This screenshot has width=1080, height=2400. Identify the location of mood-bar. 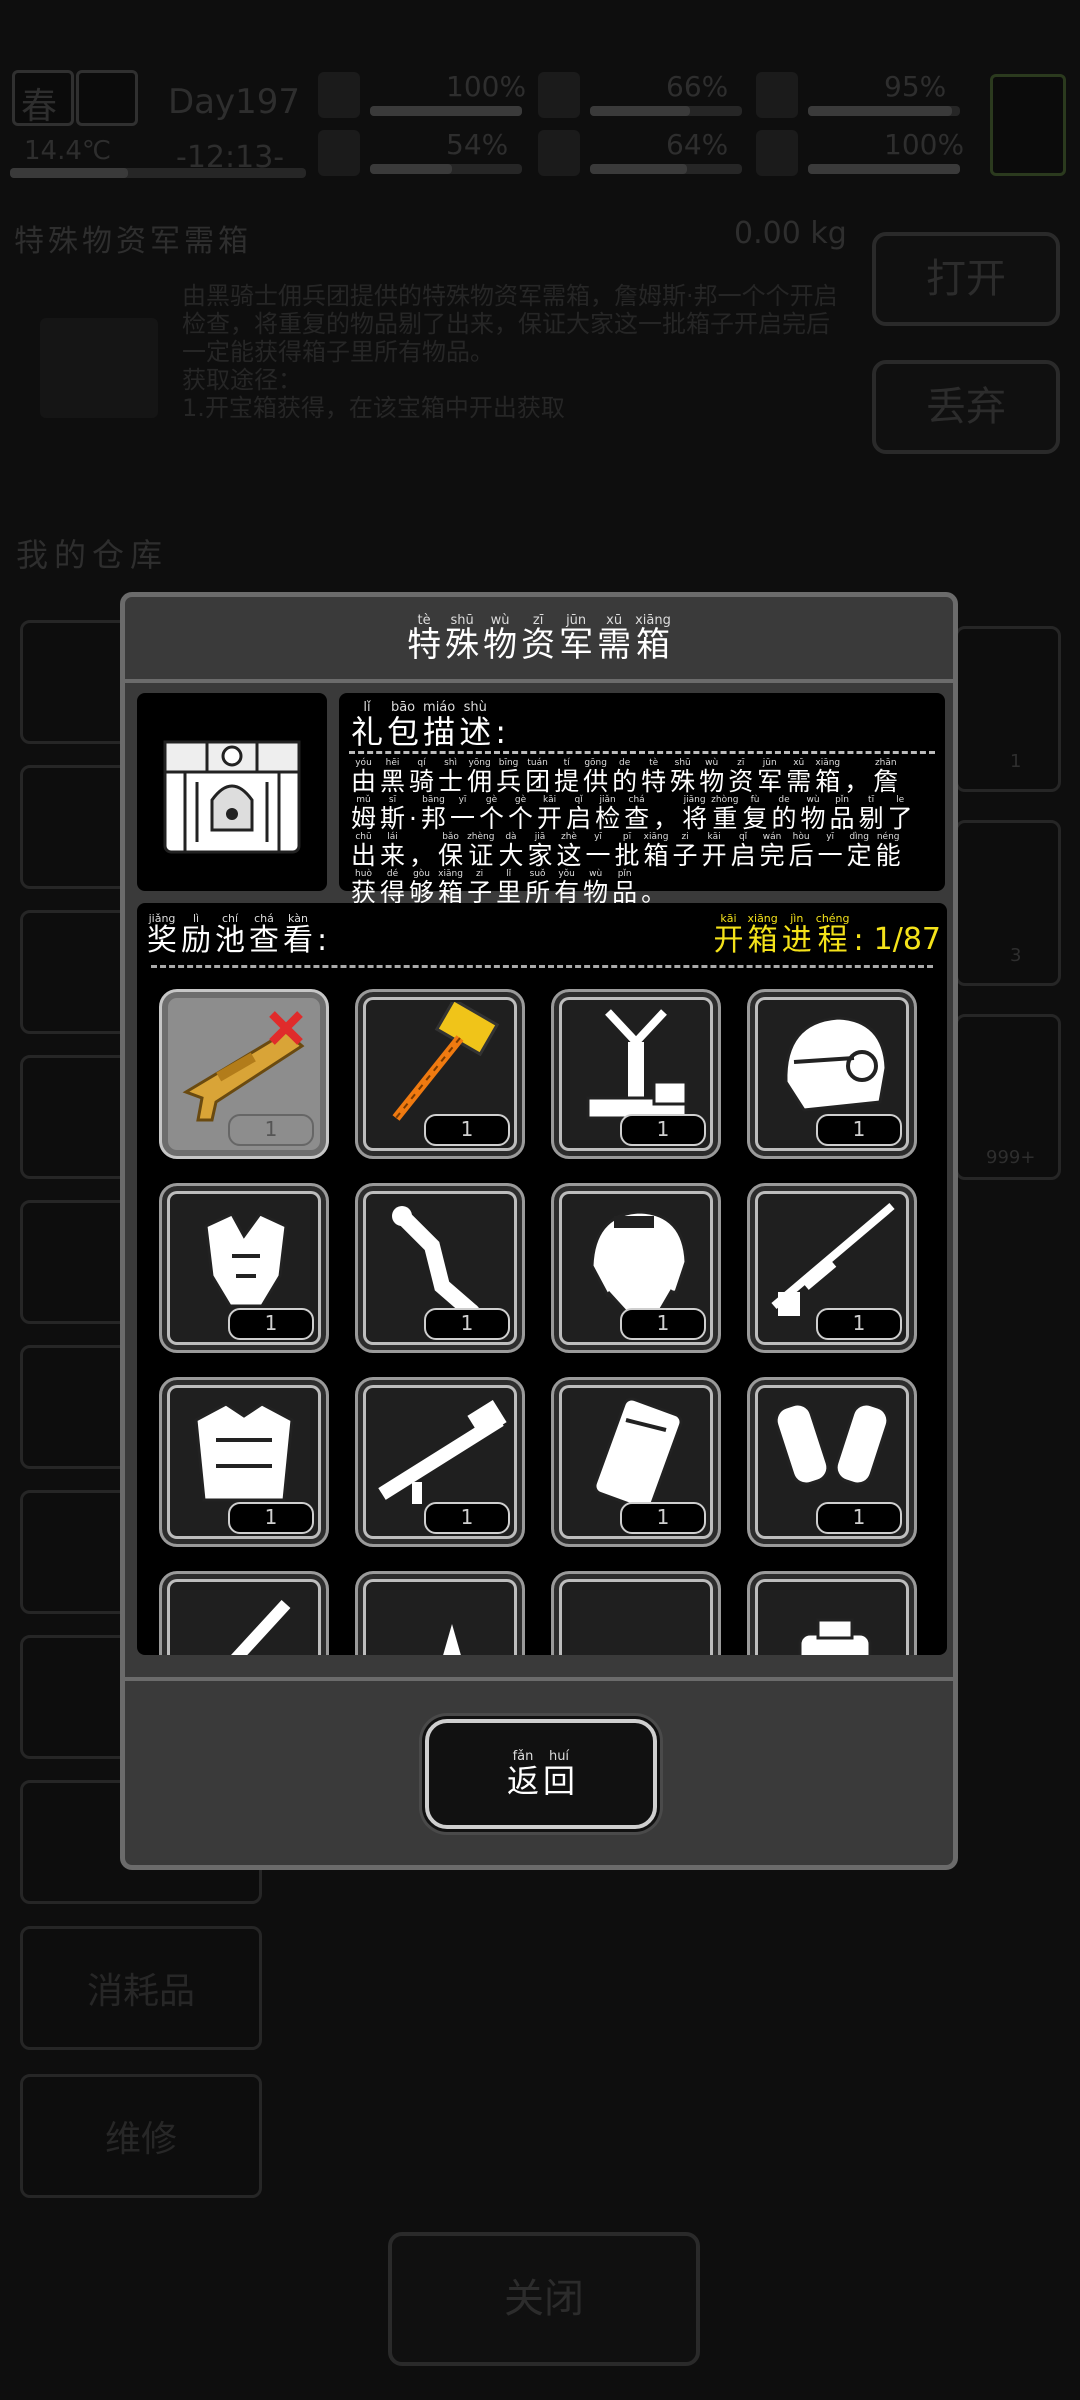
(884, 111).